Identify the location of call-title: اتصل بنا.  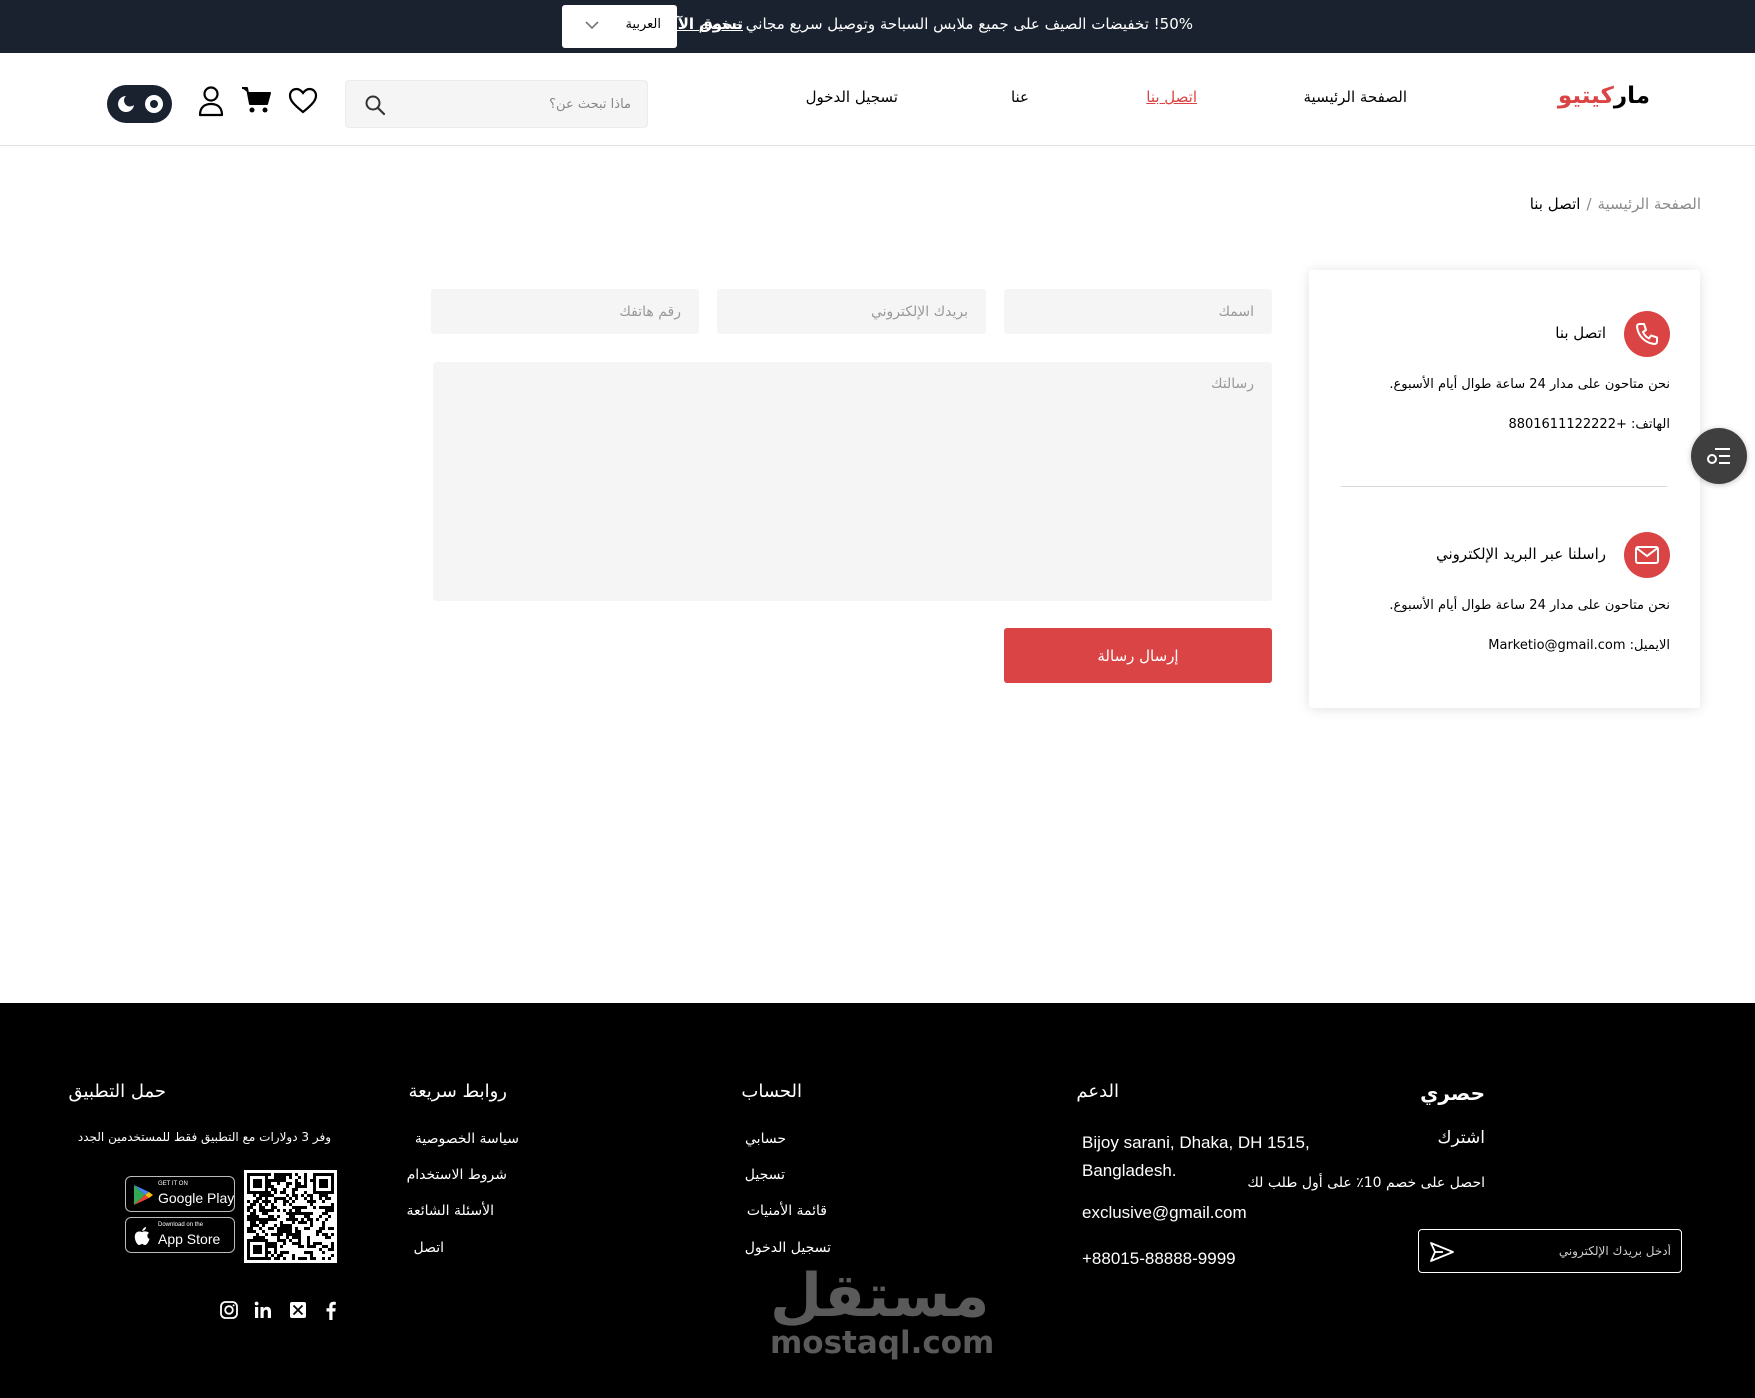
(1580, 333).